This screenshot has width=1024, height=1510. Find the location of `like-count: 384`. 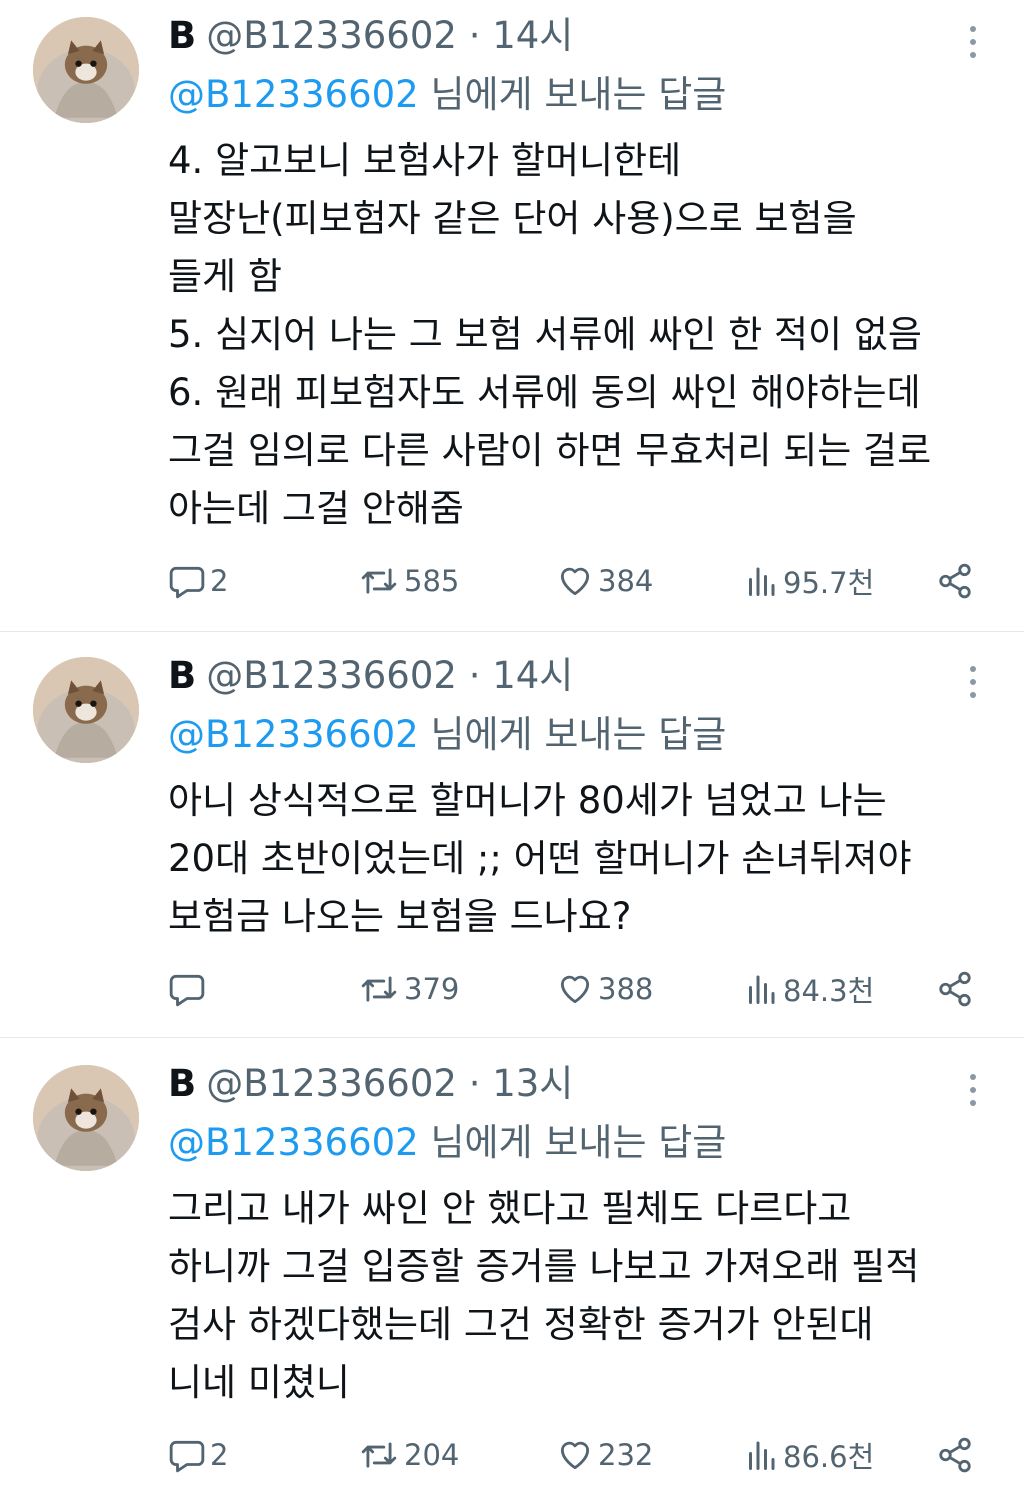

like-count: 384 is located at coordinates (626, 581).